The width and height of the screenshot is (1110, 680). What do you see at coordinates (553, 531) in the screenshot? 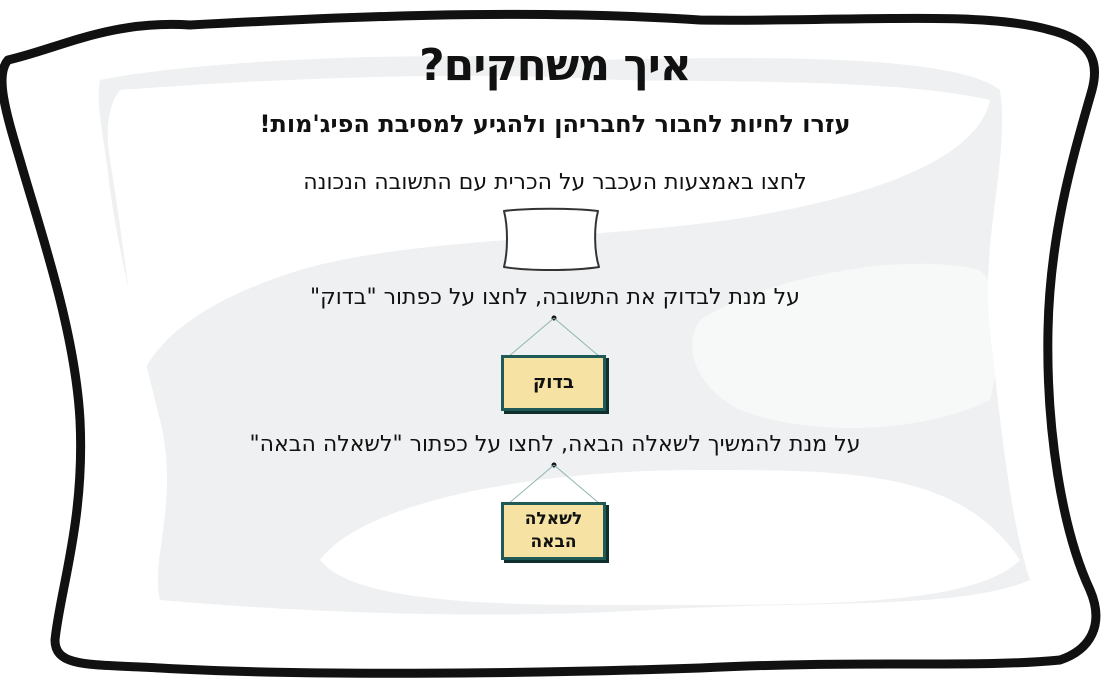
I see `next-question-button: לשאלה הבאה` at bounding box center [553, 531].